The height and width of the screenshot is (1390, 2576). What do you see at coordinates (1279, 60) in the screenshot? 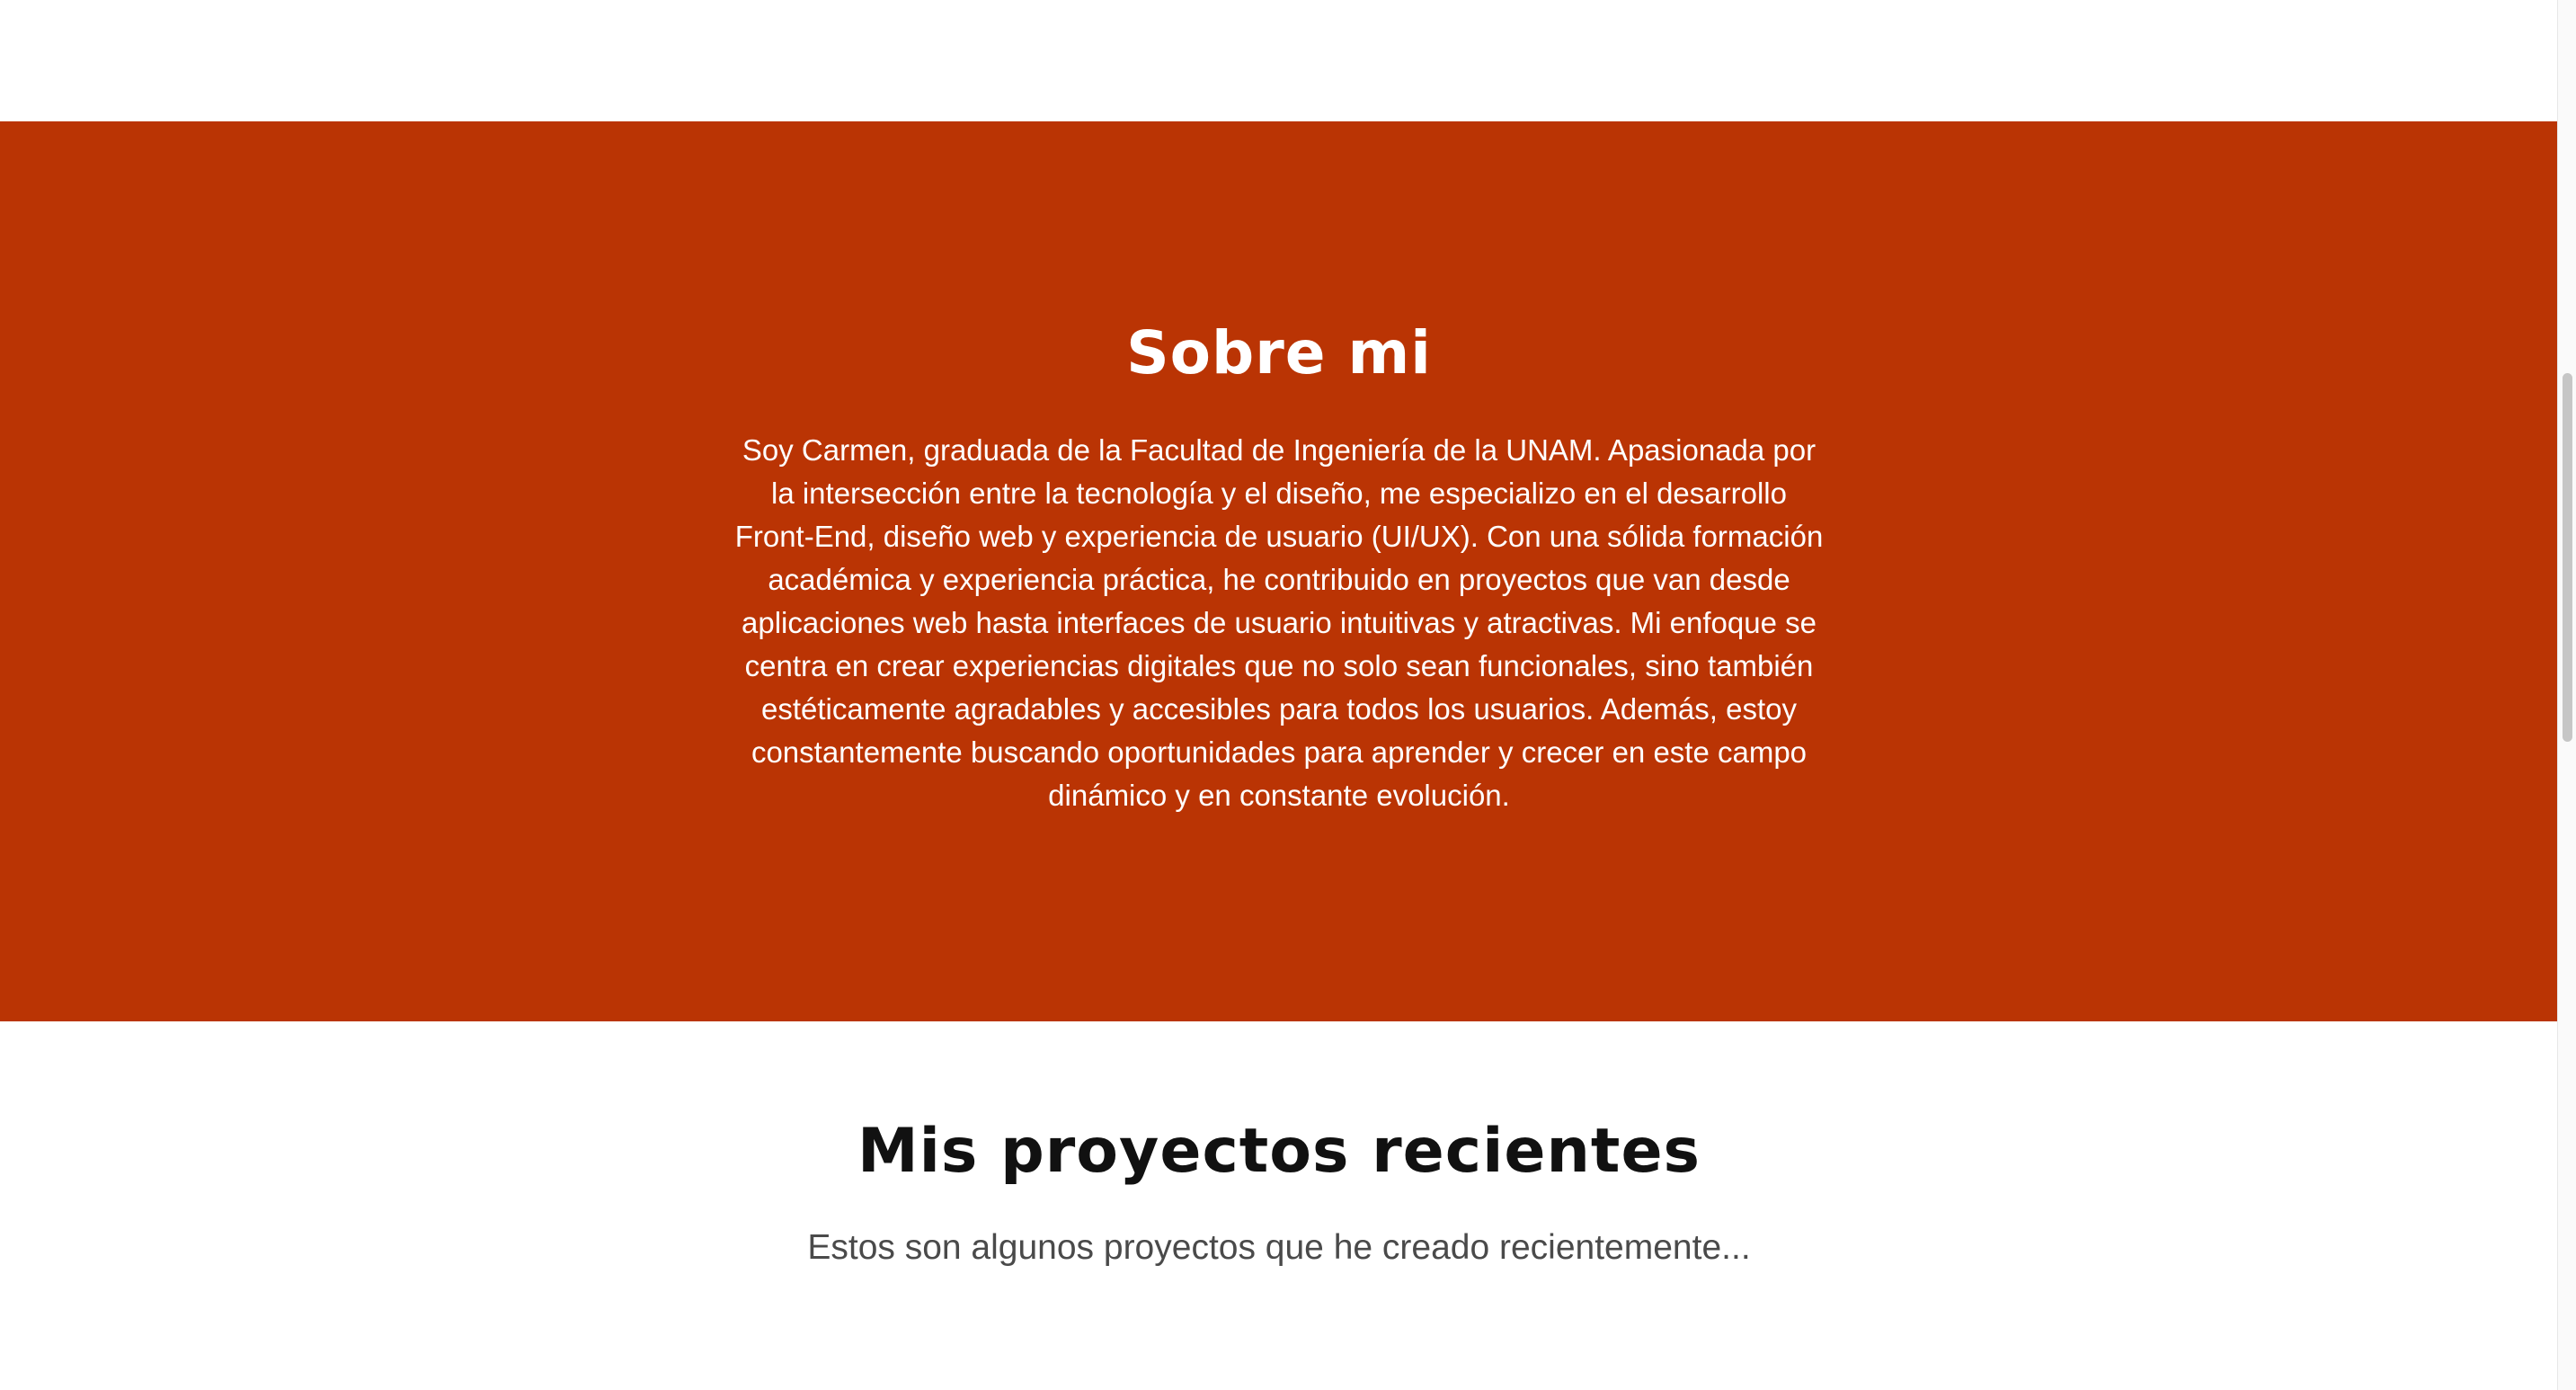
I see `top-spacer` at bounding box center [1279, 60].